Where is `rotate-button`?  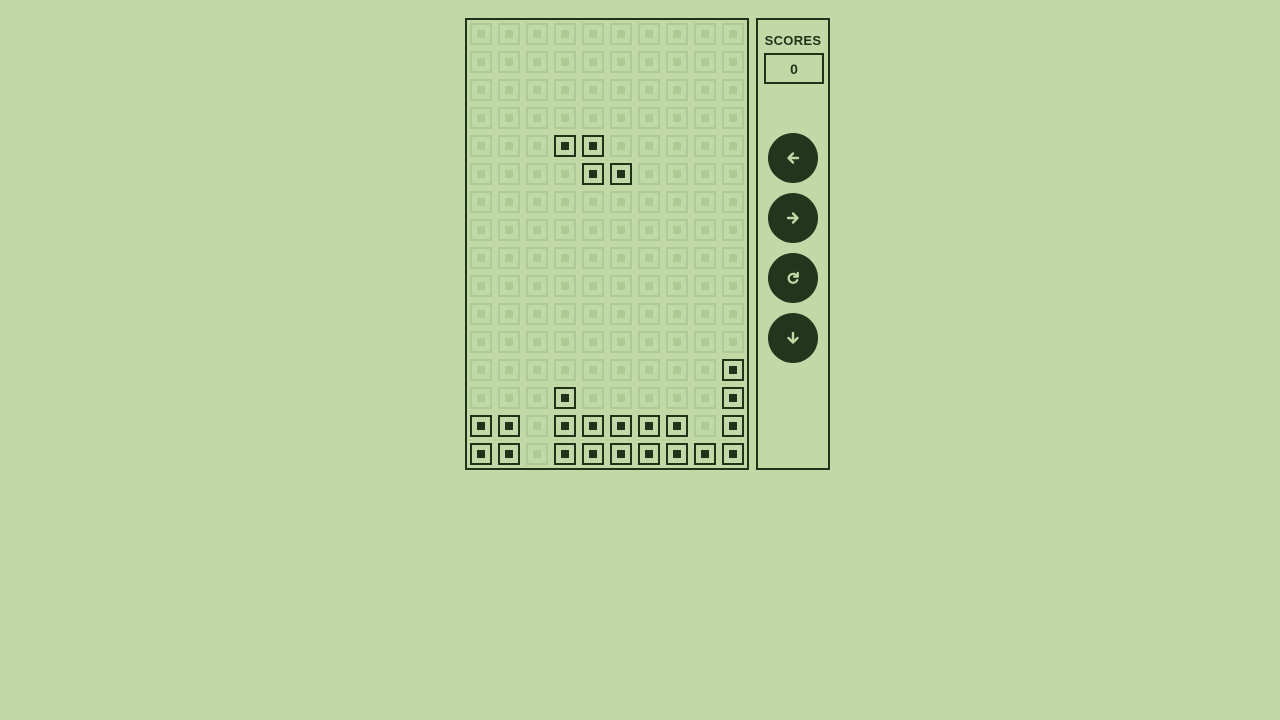
rotate-button is located at coordinates (793, 278).